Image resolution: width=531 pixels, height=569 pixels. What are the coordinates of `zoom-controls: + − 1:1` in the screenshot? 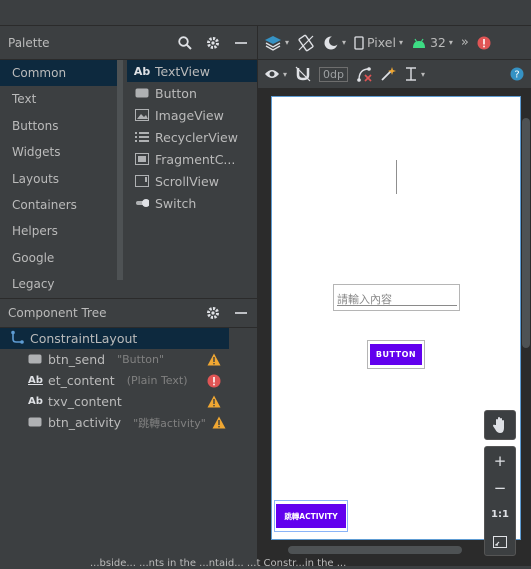 It's located at (500, 483).